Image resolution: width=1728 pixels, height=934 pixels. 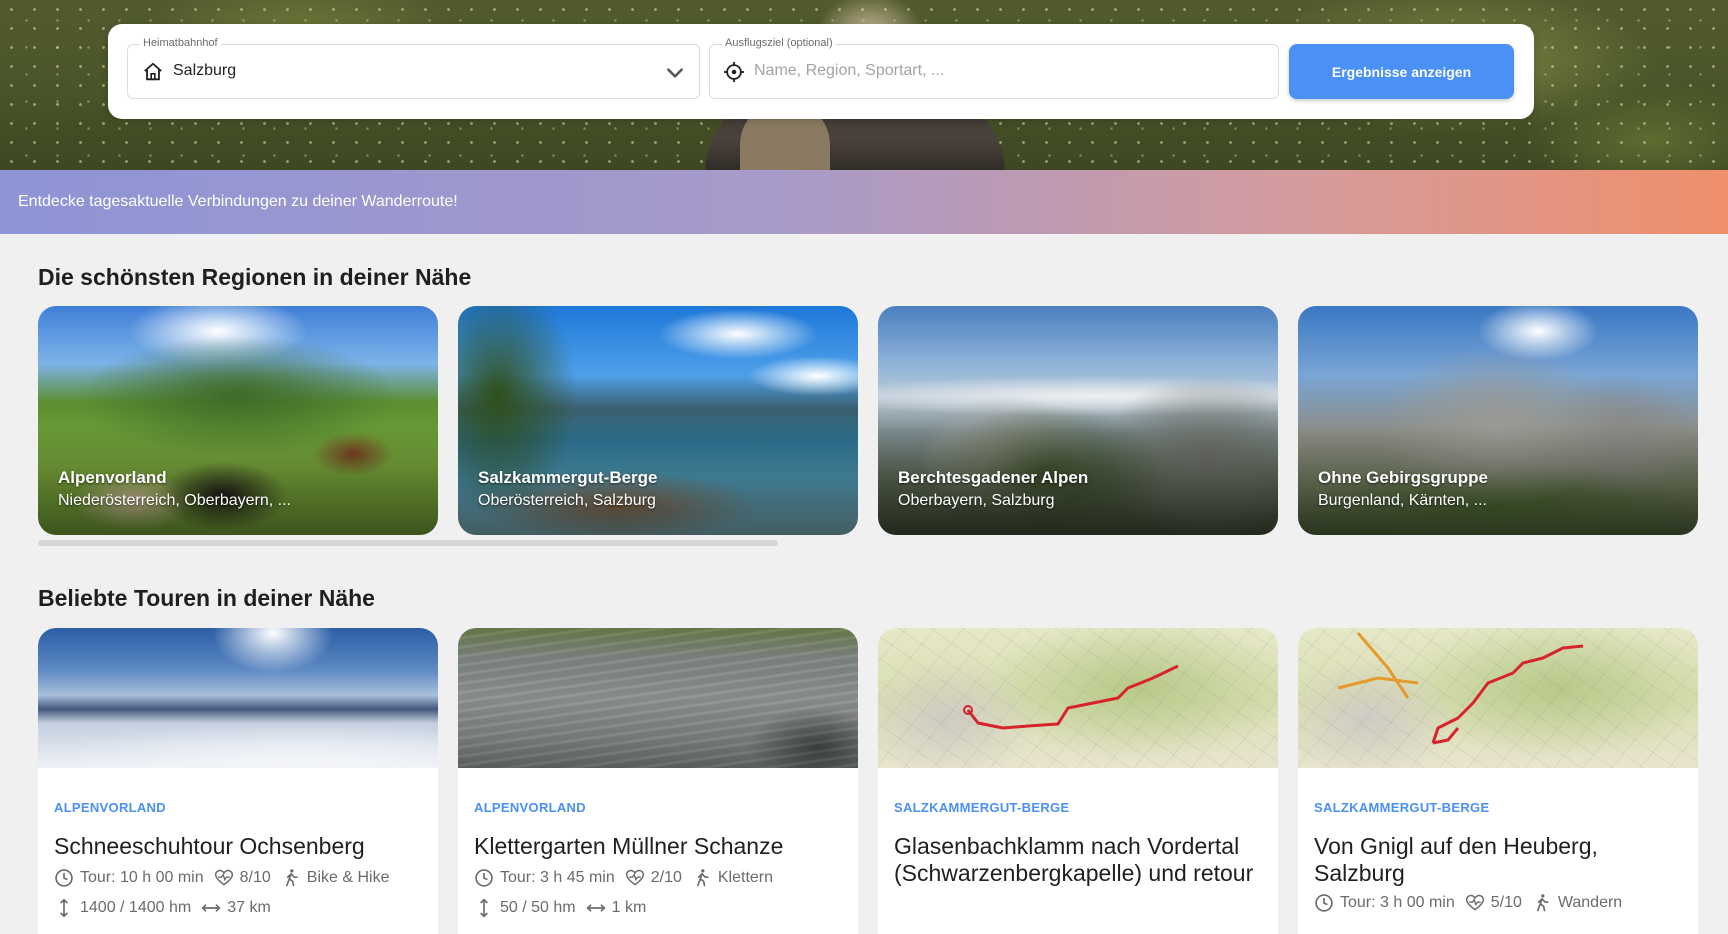 What do you see at coordinates (1401, 71) in the screenshot?
I see `show-results-button: Ergebnisse anzeigen` at bounding box center [1401, 71].